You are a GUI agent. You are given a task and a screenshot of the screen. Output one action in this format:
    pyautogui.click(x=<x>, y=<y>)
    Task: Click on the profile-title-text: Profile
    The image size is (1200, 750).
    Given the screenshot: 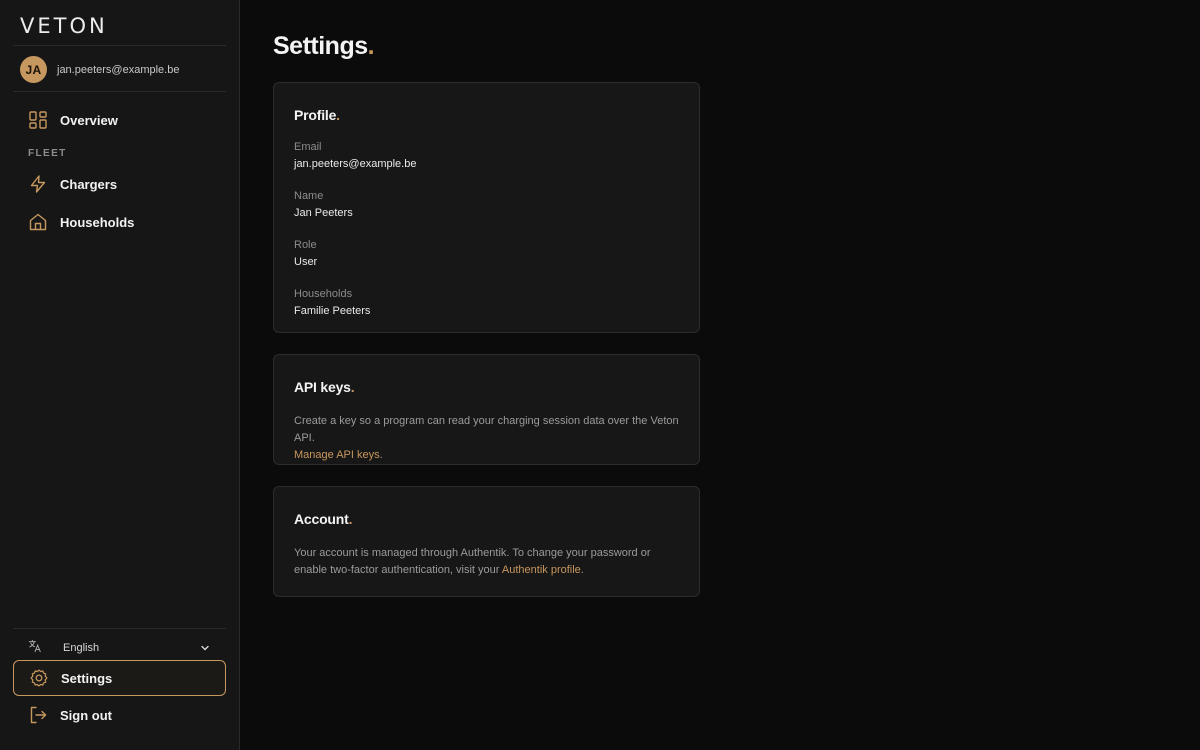 What is the action you would take?
    pyautogui.click(x=315, y=115)
    